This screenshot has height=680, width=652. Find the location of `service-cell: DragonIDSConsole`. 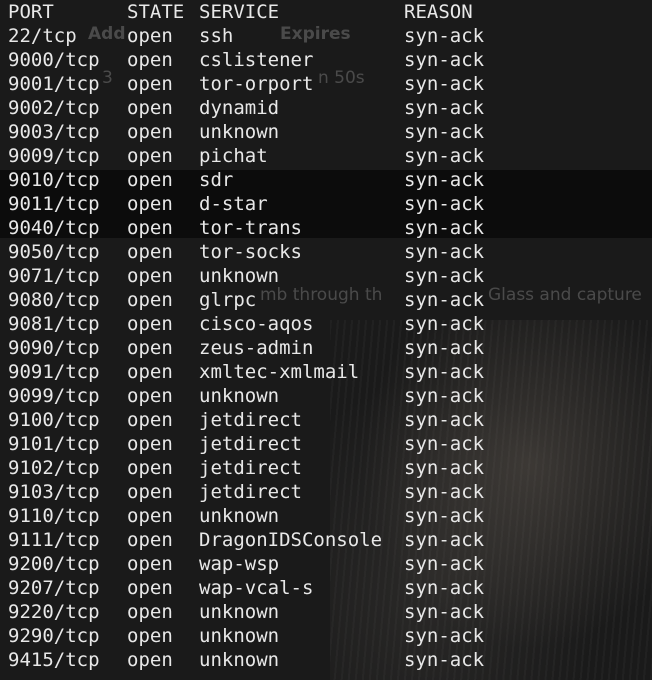

service-cell: DragonIDSConsole is located at coordinates (291, 540).